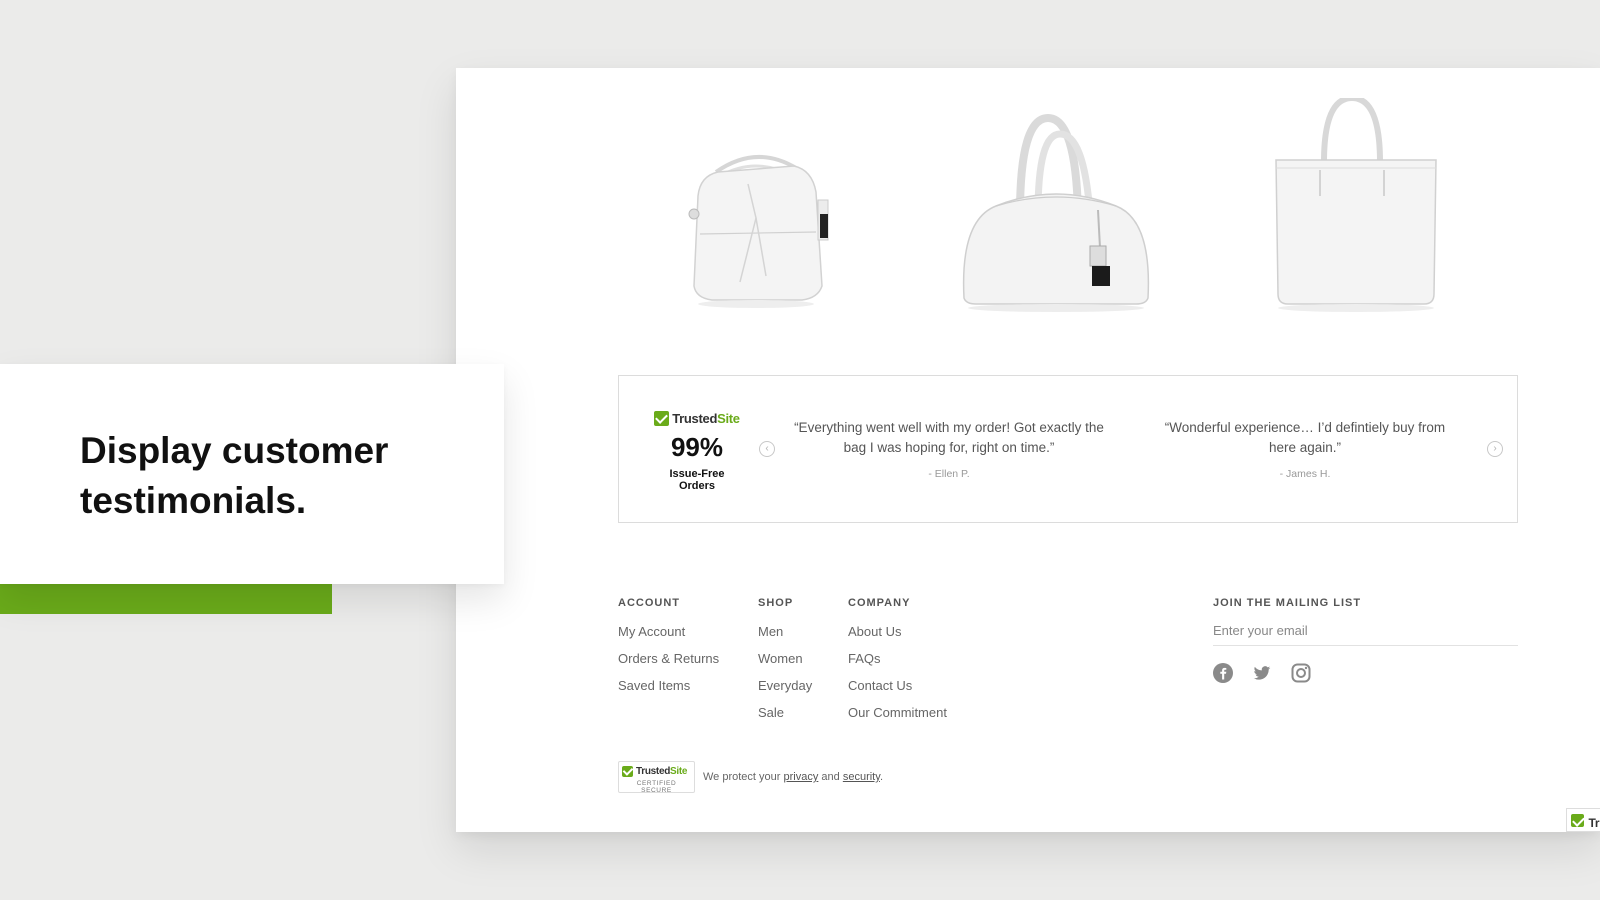 Image resolution: width=1600 pixels, height=900 pixels. I want to click on footer-link-men: Men, so click(785, 631).